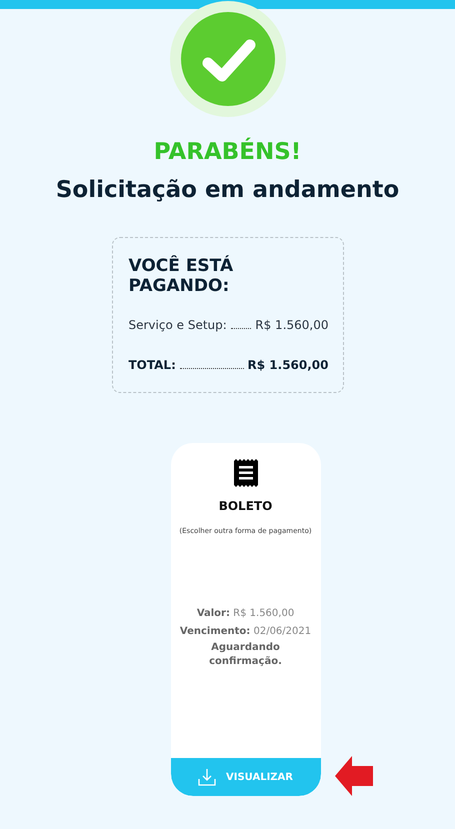  I want to click on download-icon, so click(207, 777).